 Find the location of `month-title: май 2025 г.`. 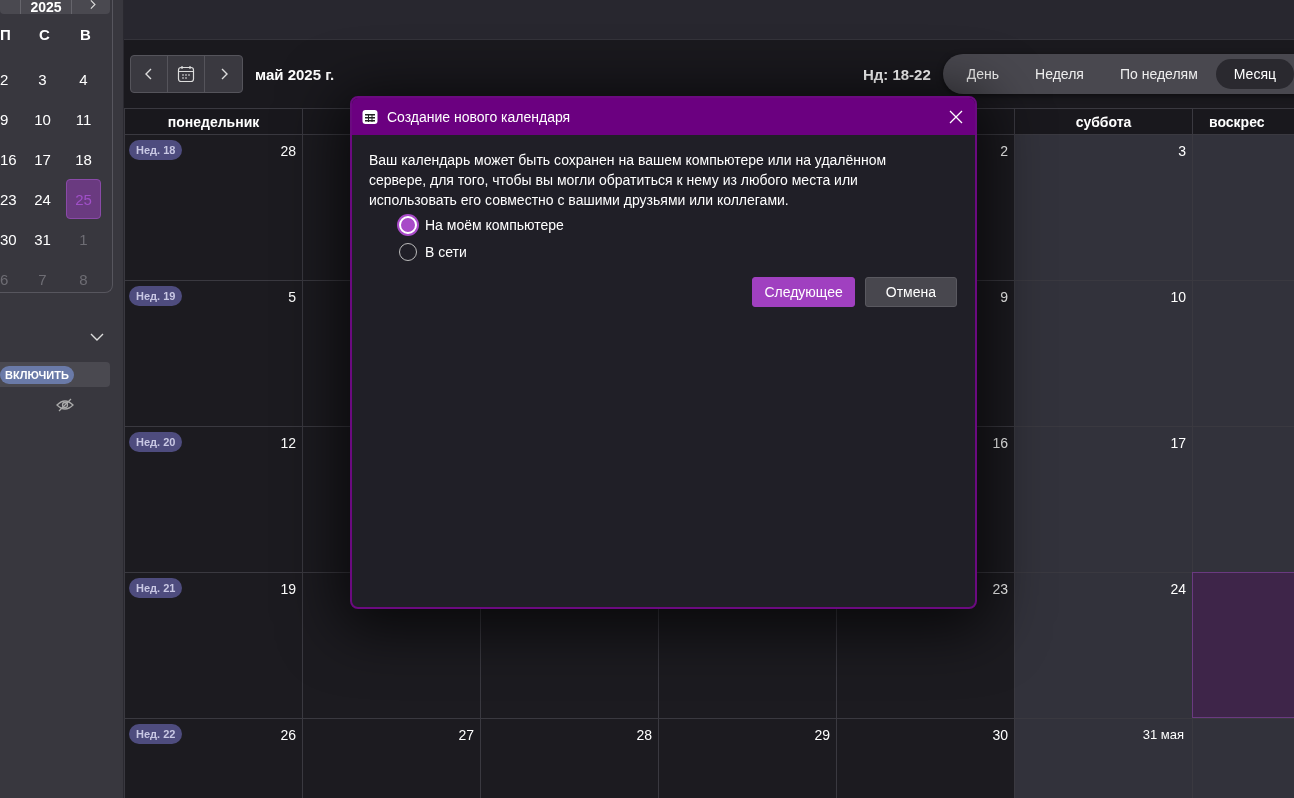

month-title: май 2025 г. is located at coordinates (295, 74).